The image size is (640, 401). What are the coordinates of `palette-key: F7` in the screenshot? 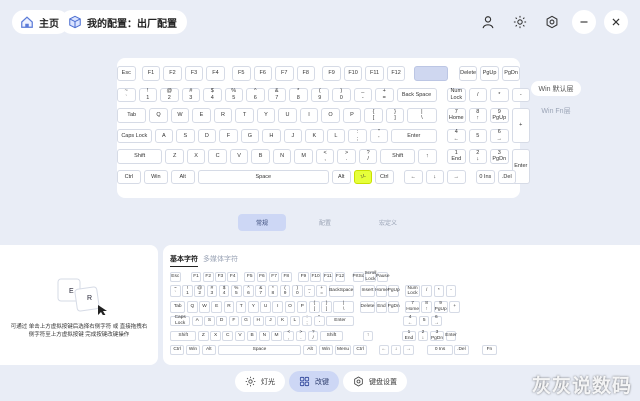 It's located at (274, 277).